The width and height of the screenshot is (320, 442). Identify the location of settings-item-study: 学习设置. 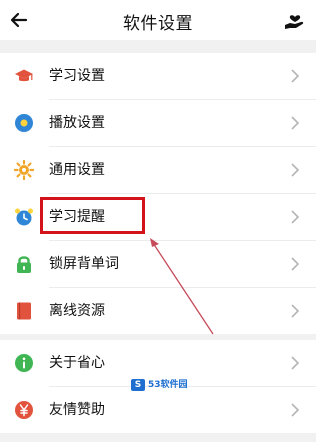
(158, 76).